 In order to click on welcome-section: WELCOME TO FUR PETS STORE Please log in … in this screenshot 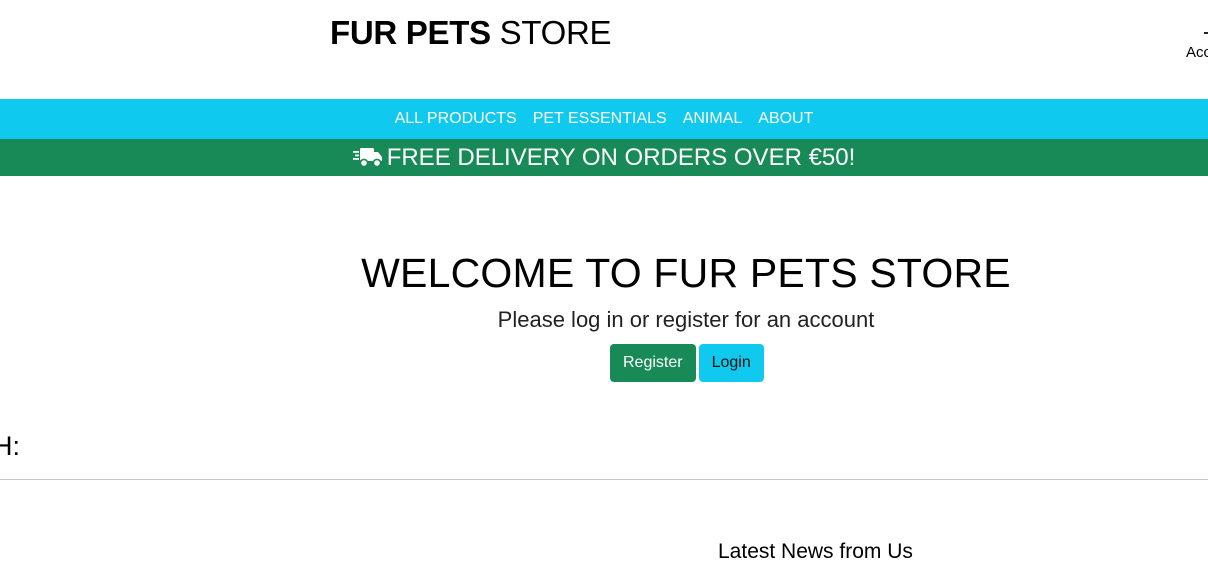, I will do `click(604, 291)`.